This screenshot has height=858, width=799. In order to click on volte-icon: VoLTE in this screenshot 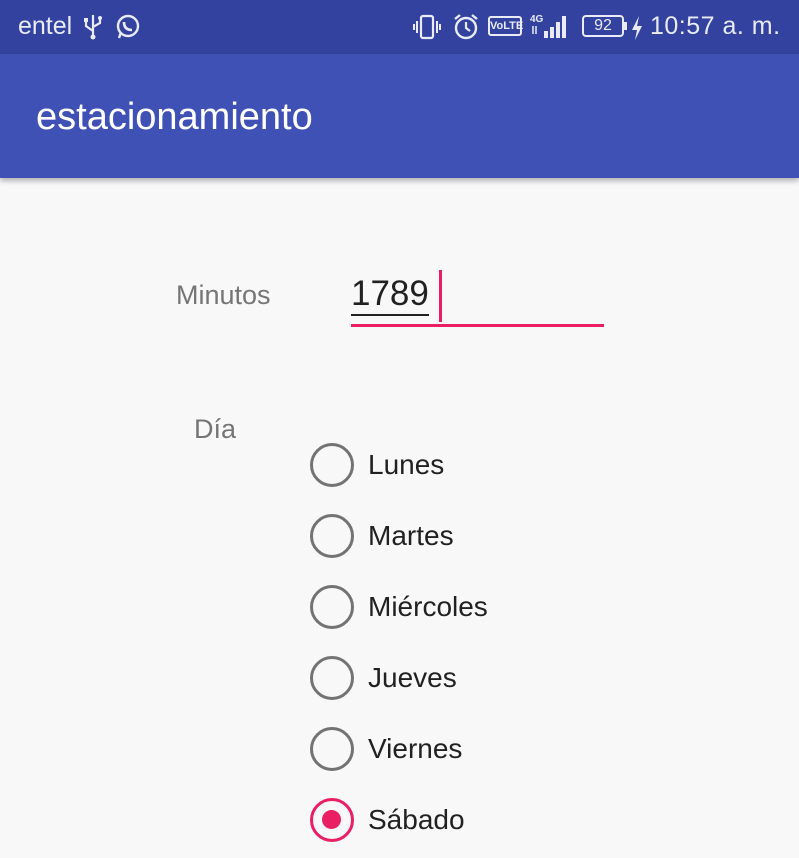, I will do `click(505, 26)`.